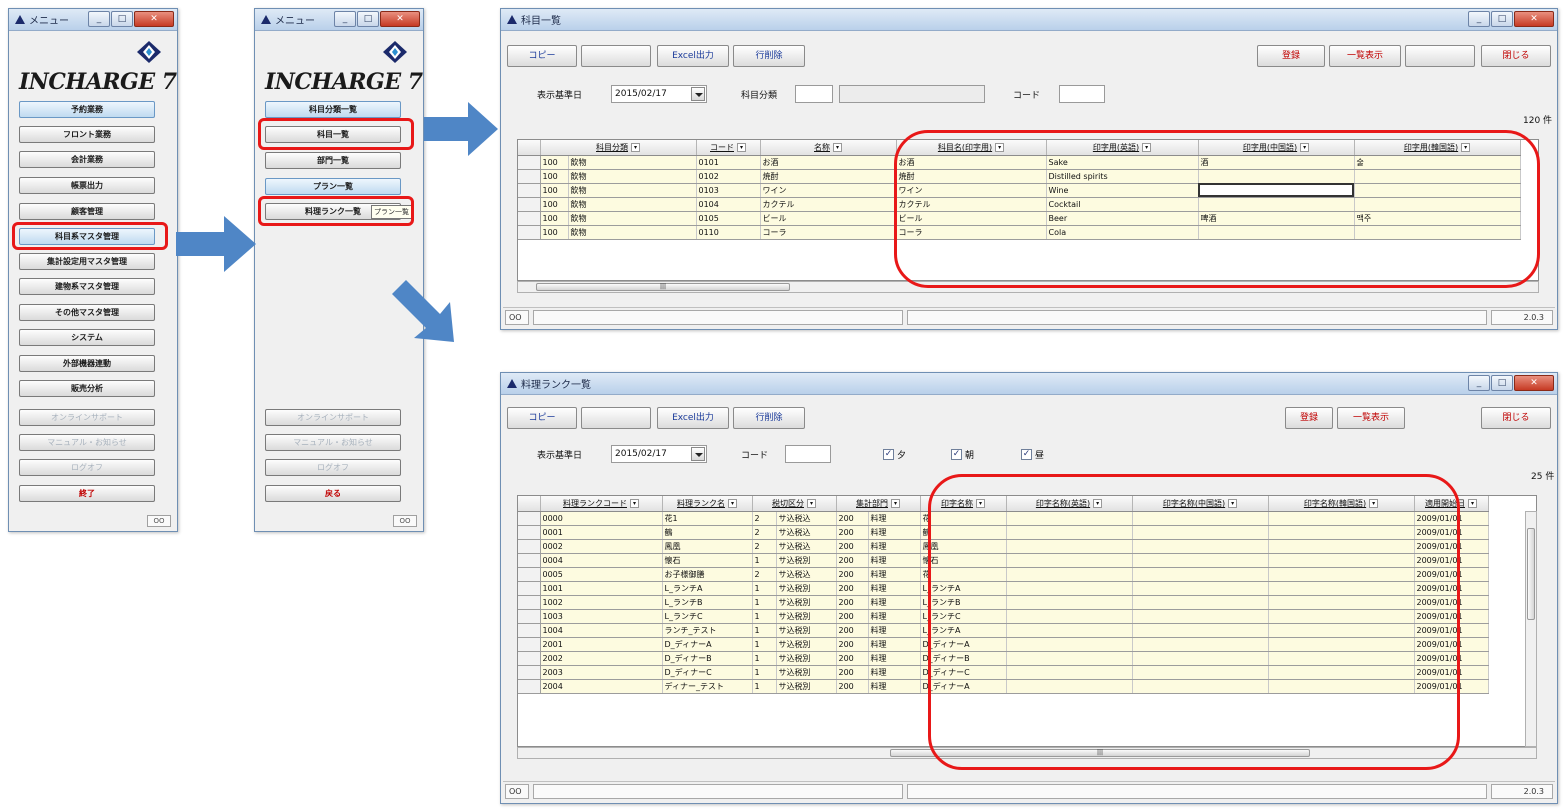 This screenshot has height=810, width=1564. Describe the element at coordinates (87, 337) in the screenshot. I see `menu-system-button: システム` at that location.